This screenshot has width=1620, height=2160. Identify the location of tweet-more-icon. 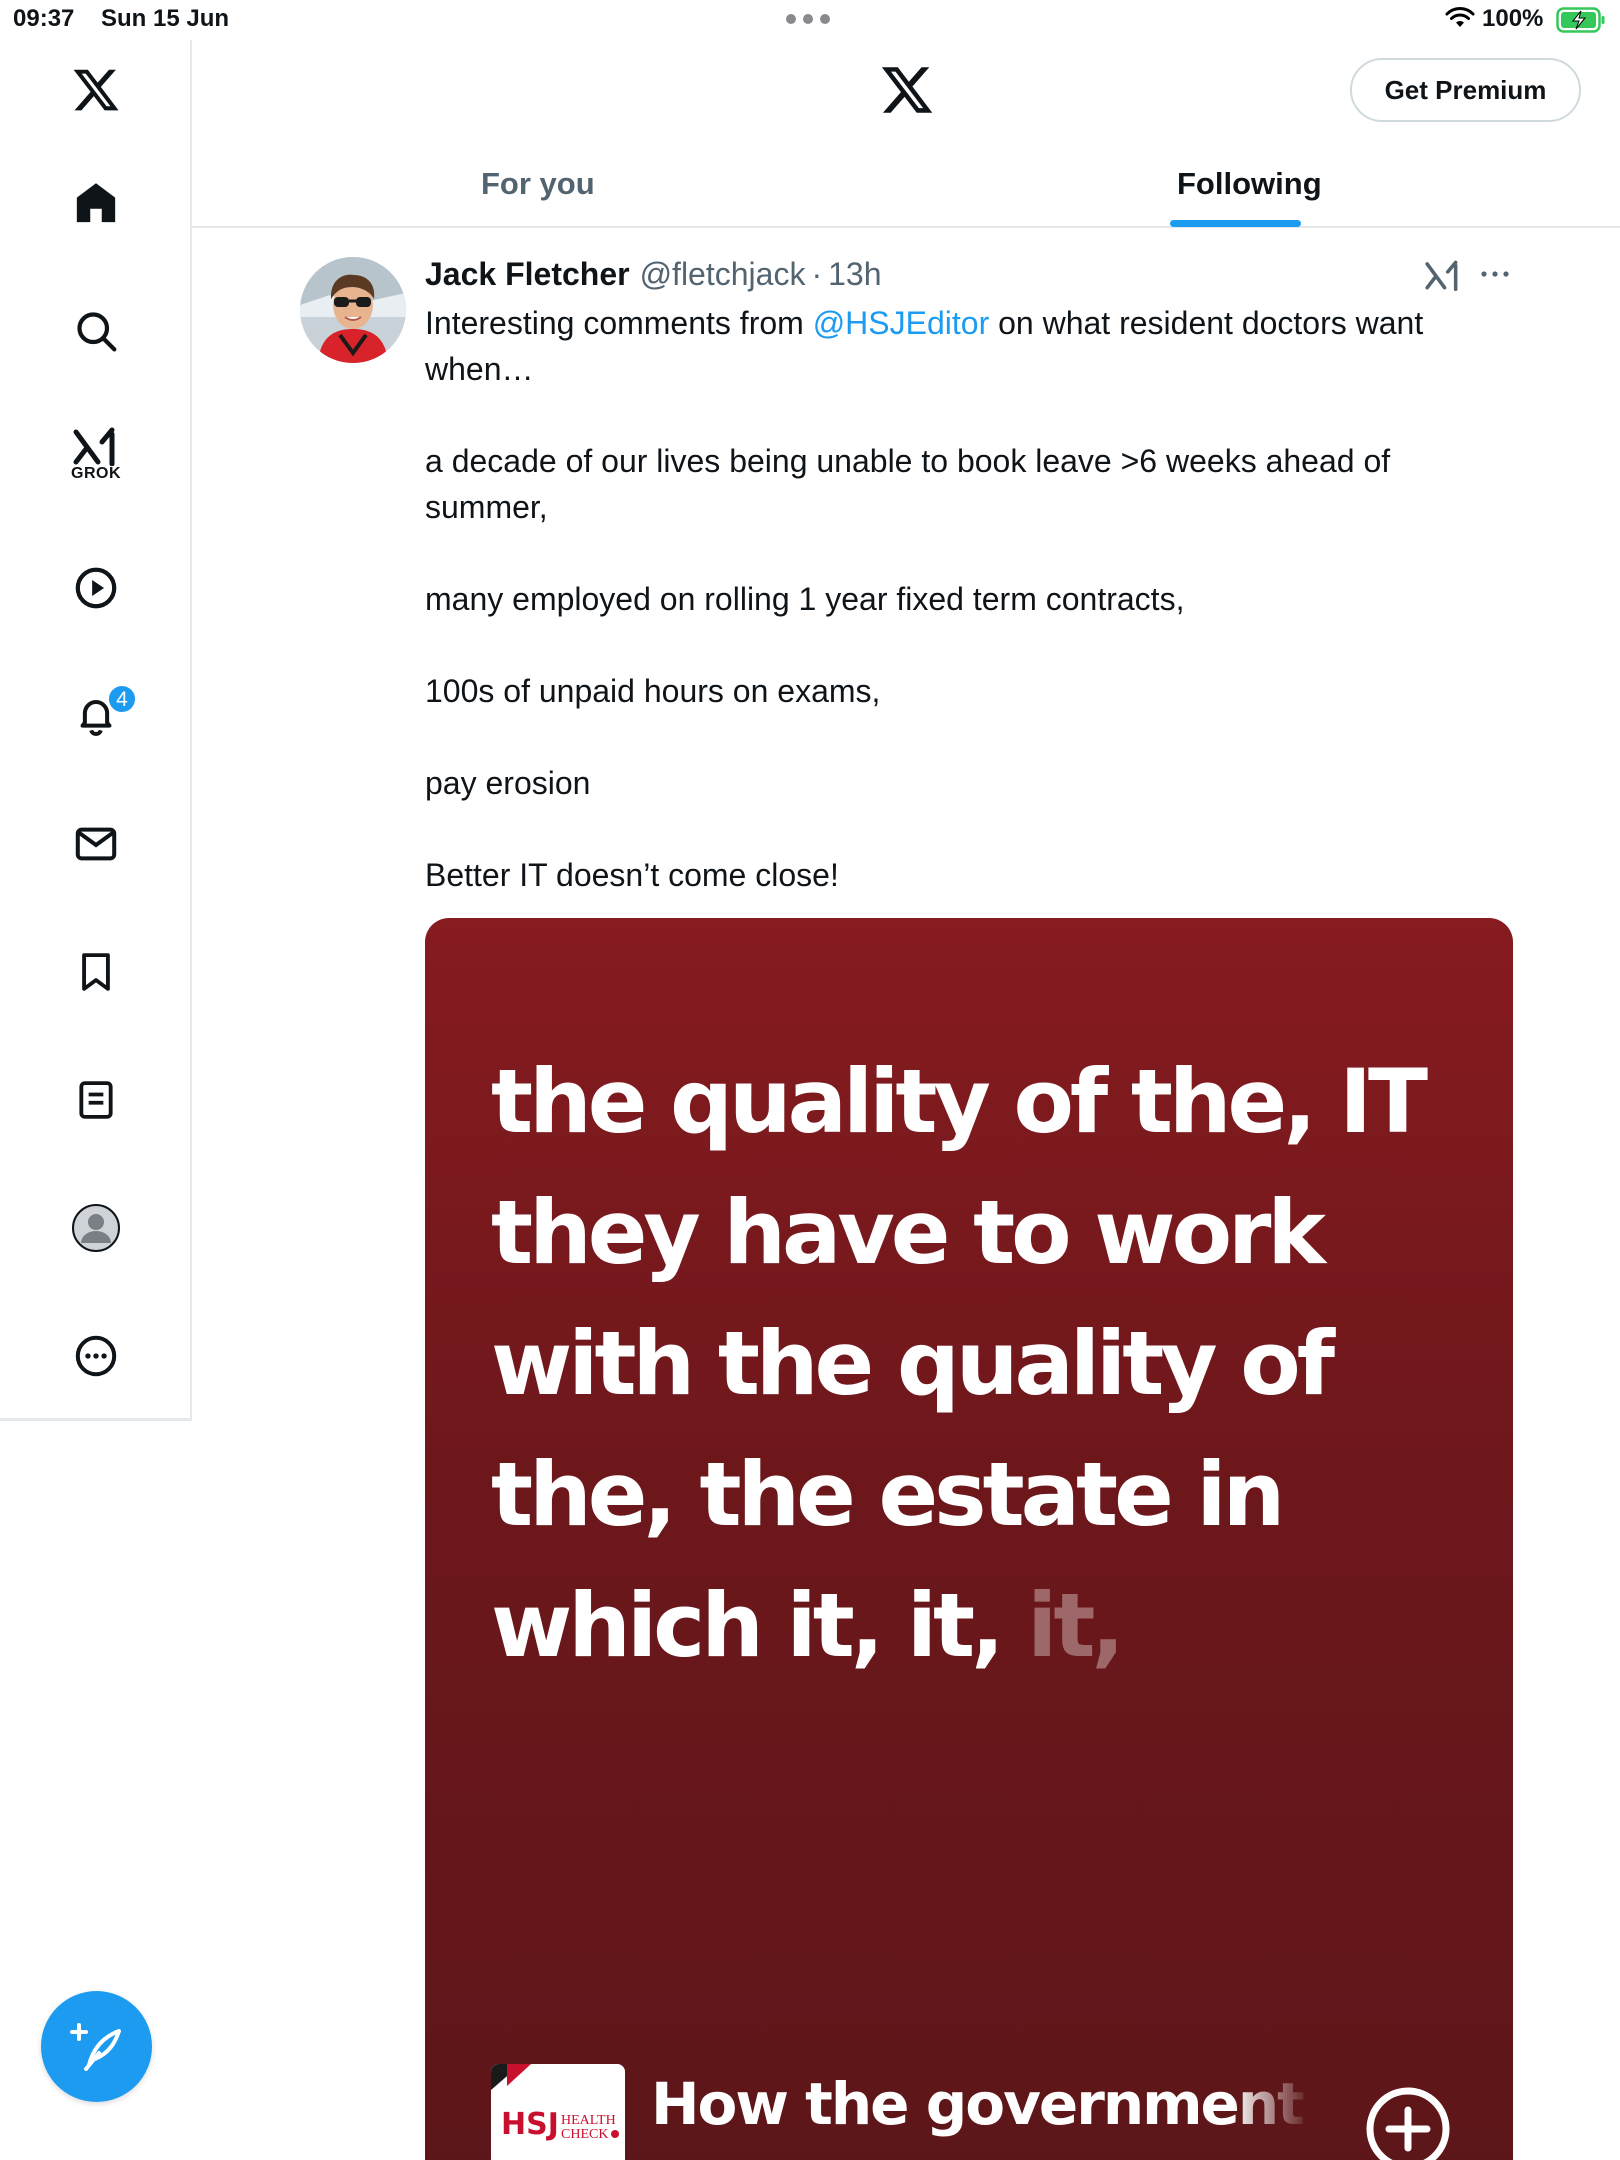
(1495, 274).